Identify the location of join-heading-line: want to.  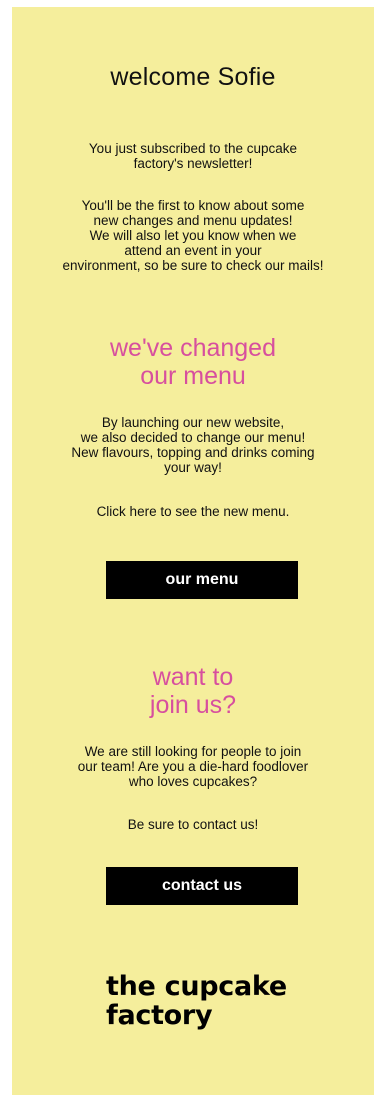
(193, 677).